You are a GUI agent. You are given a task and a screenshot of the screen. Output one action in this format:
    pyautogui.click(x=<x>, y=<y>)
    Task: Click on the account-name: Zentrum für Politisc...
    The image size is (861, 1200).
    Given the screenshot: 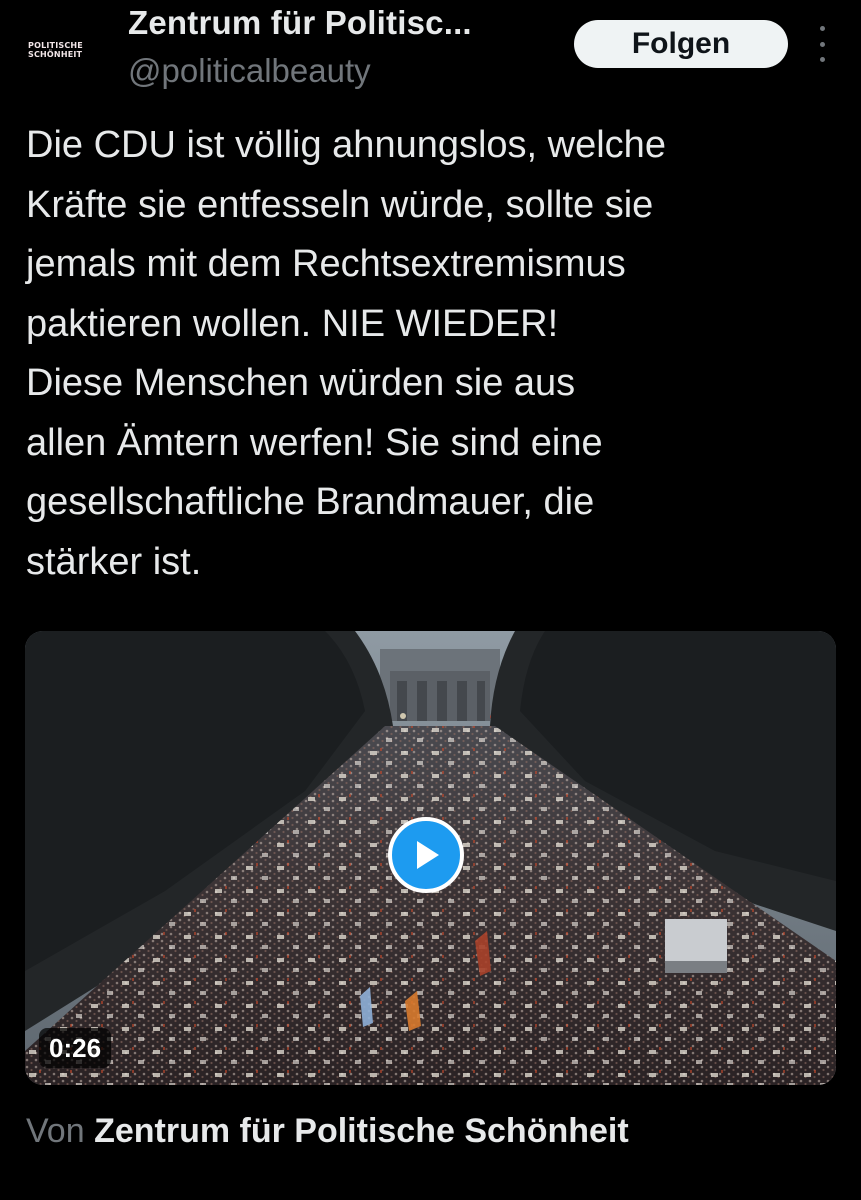 What is the action you would take?
    pyautogui.click(x=300, y=23)
    